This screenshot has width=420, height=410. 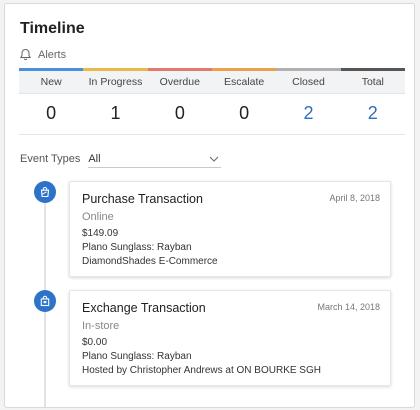 What do you see at coordinates (150, 261) in the screenshot?
I see `event-store: DiamondShades E-Commerce` at bounding box center [150, 261].